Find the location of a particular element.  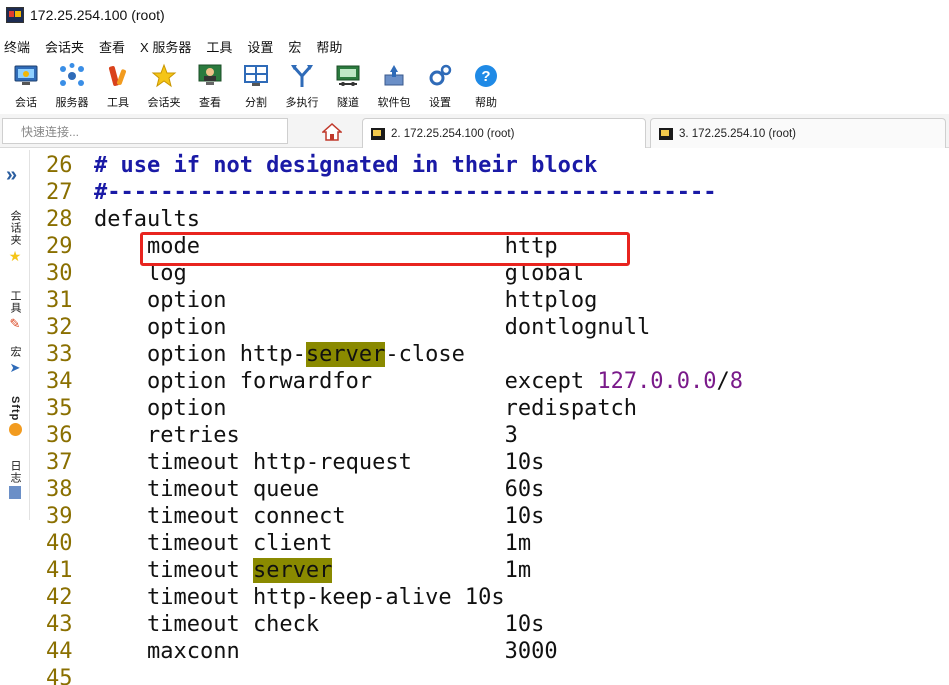

line-number: 43 is located at coordinates (59, 624).